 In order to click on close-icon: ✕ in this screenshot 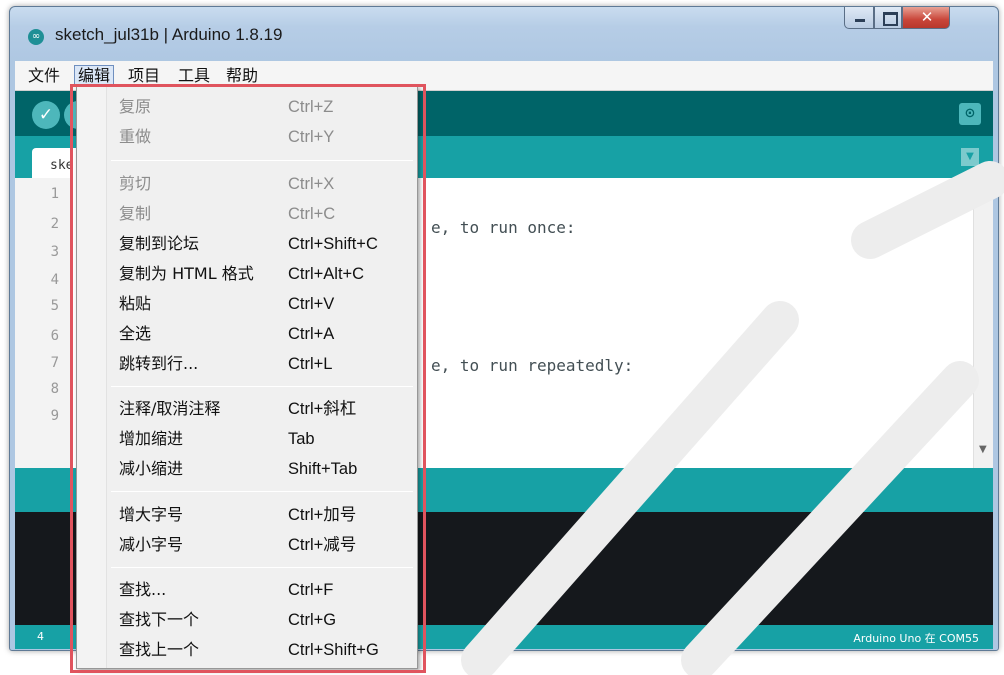, I will do `click(927, 17)`.